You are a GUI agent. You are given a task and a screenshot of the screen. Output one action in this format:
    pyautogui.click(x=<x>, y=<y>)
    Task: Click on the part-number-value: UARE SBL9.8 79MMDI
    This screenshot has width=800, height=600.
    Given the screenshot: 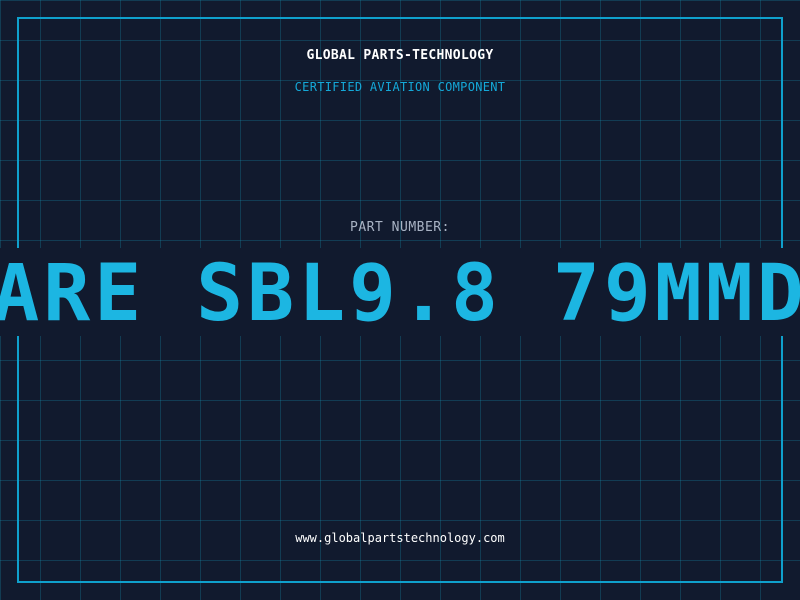 What is the action you would take?
    pyautogui.click(x=400, y=292)
    